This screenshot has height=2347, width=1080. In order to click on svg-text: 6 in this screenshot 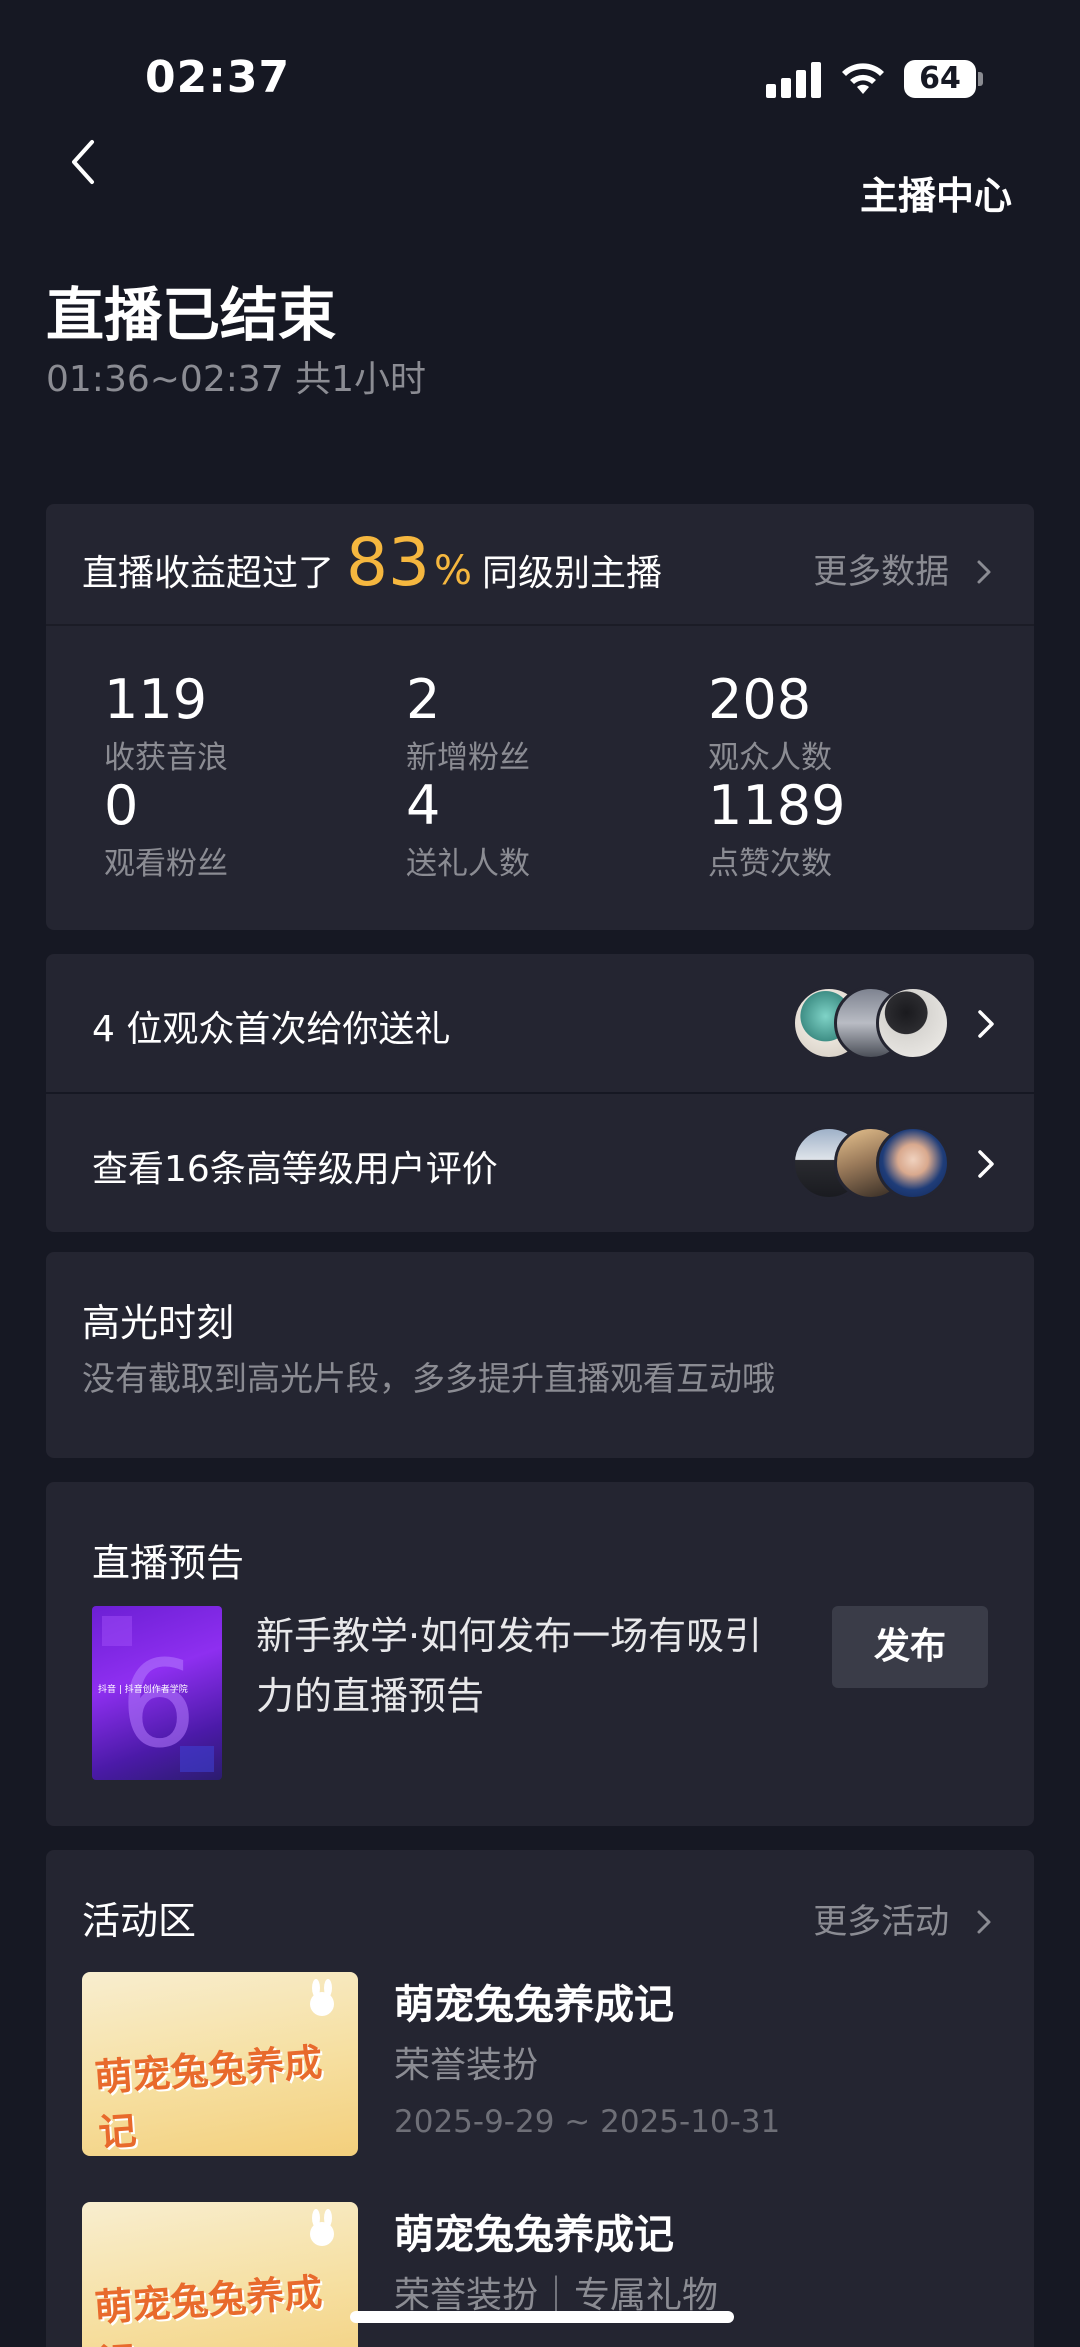, I will do `click(158, 1705)`.